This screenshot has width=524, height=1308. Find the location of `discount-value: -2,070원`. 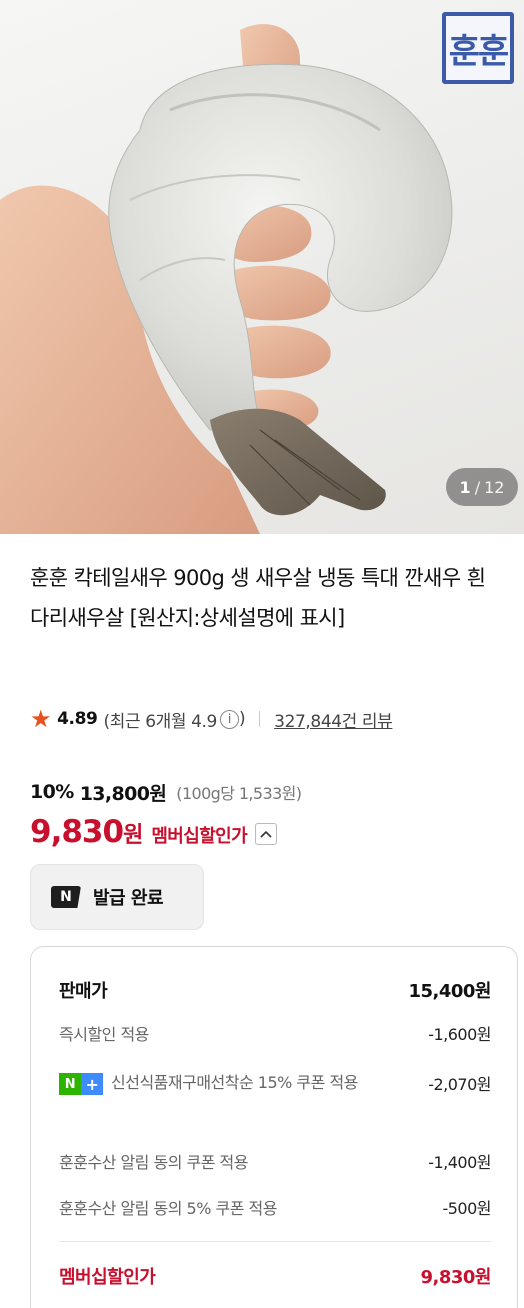

discount-value: -2,070원 is located at coordinates (459, 1084).